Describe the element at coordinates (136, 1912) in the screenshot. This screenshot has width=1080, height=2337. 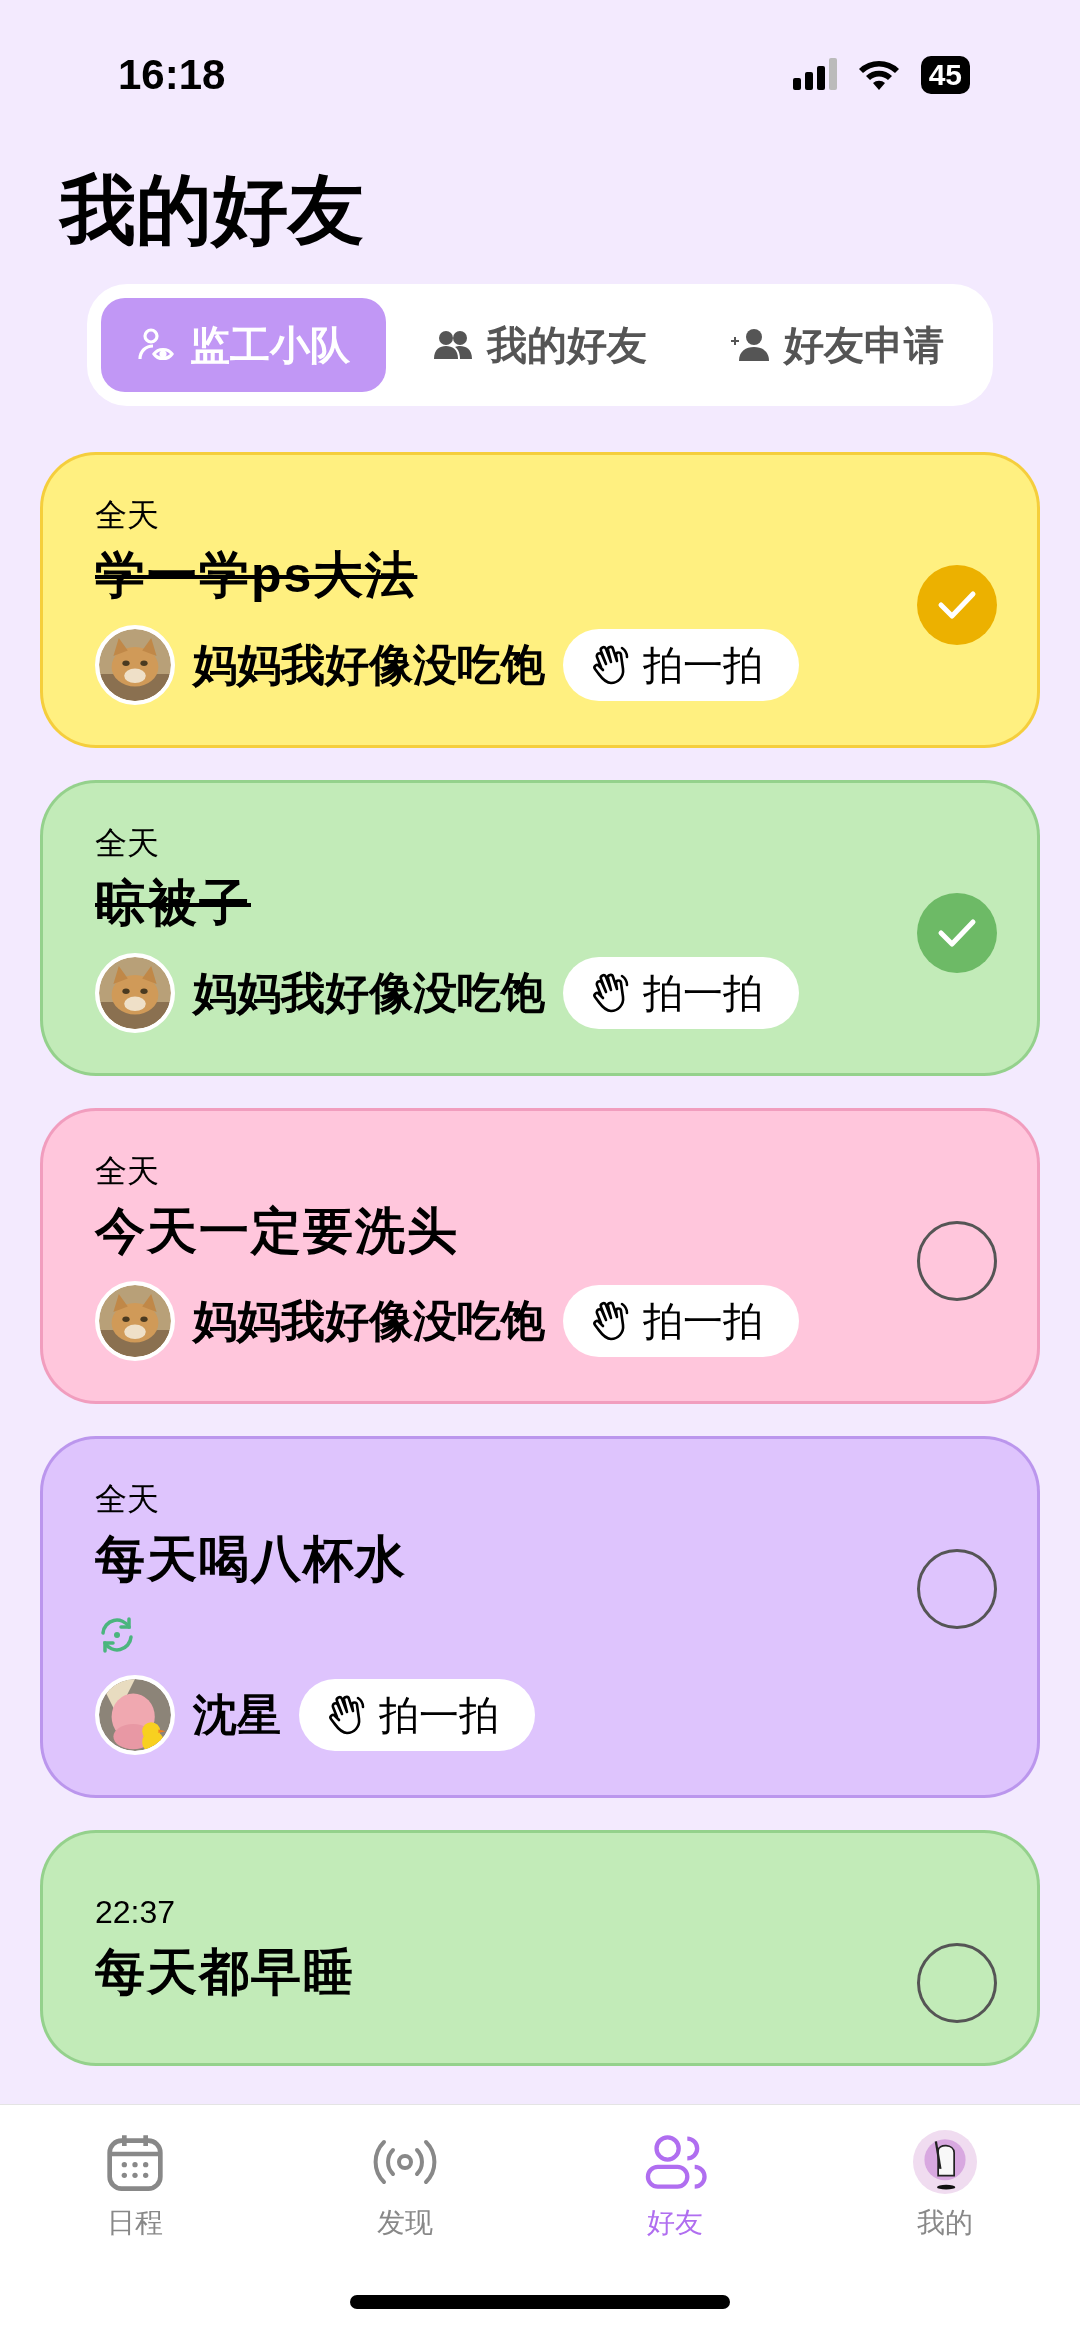
I see `task-time: 22:37` at that location.